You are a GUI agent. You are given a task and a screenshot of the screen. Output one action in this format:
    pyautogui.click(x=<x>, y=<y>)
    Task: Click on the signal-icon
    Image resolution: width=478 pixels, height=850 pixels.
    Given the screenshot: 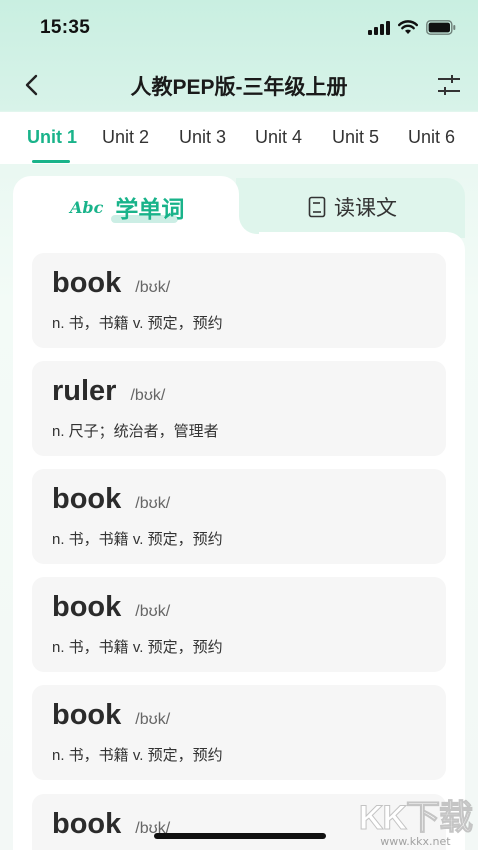 What is the action you would take?
    pyautogui.click(x=379, y=27)
    